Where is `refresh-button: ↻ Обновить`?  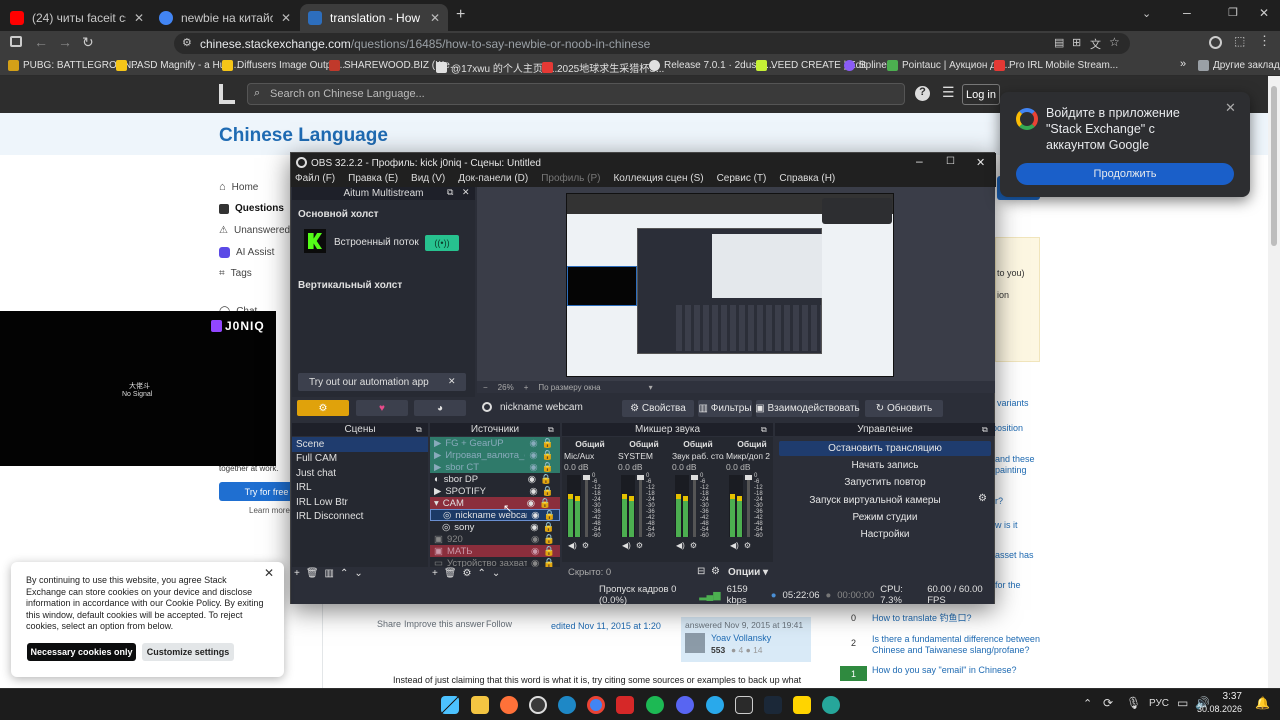 refresh-button: ↻ Обновить is located at coordinates (904, 408).